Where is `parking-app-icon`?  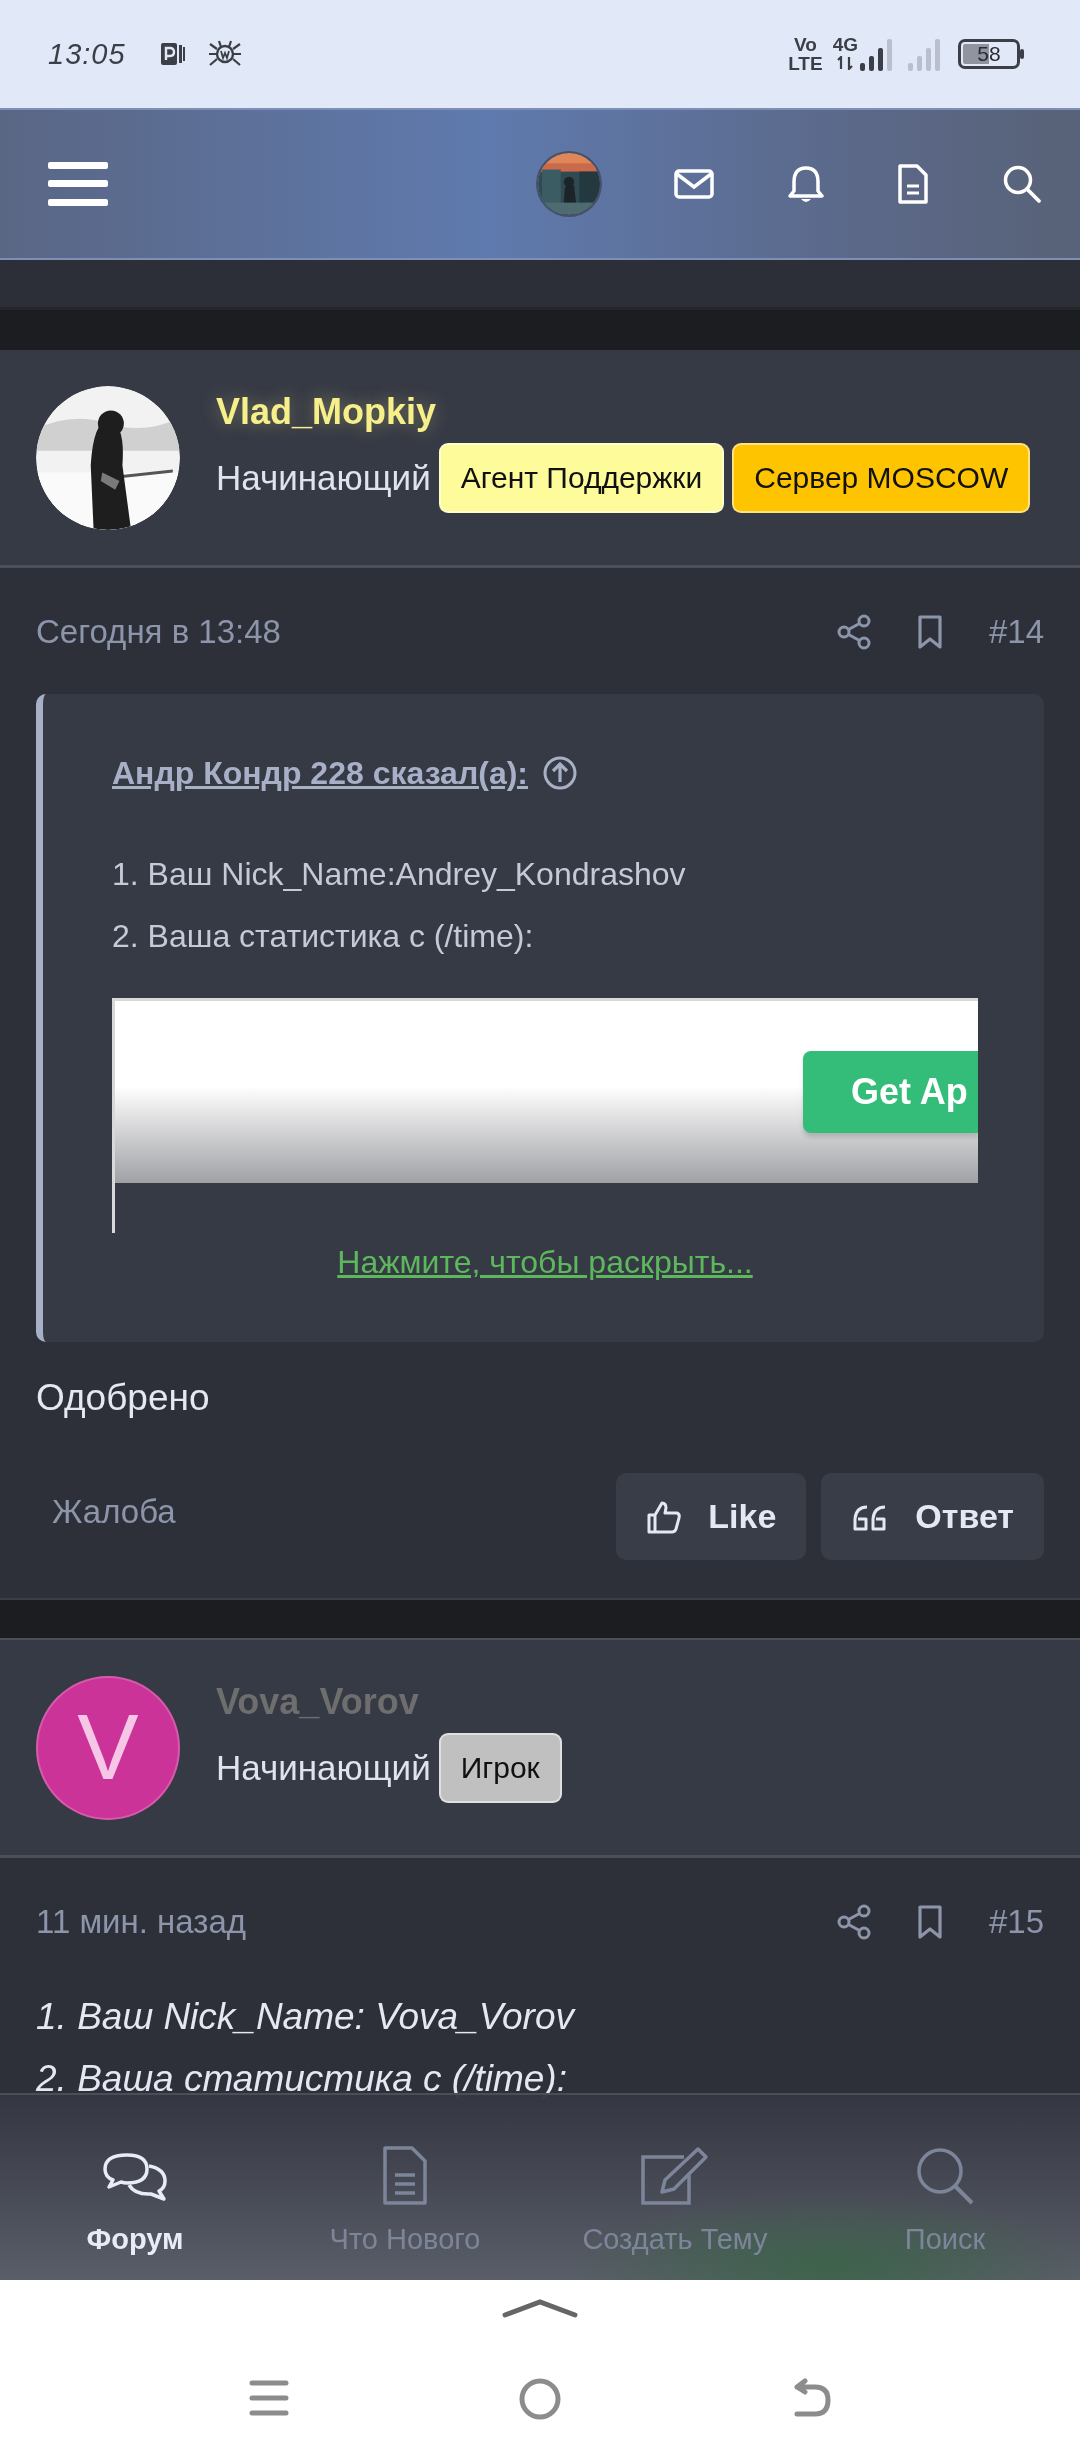 parking-app-icon is located at coordinates (172, 54).